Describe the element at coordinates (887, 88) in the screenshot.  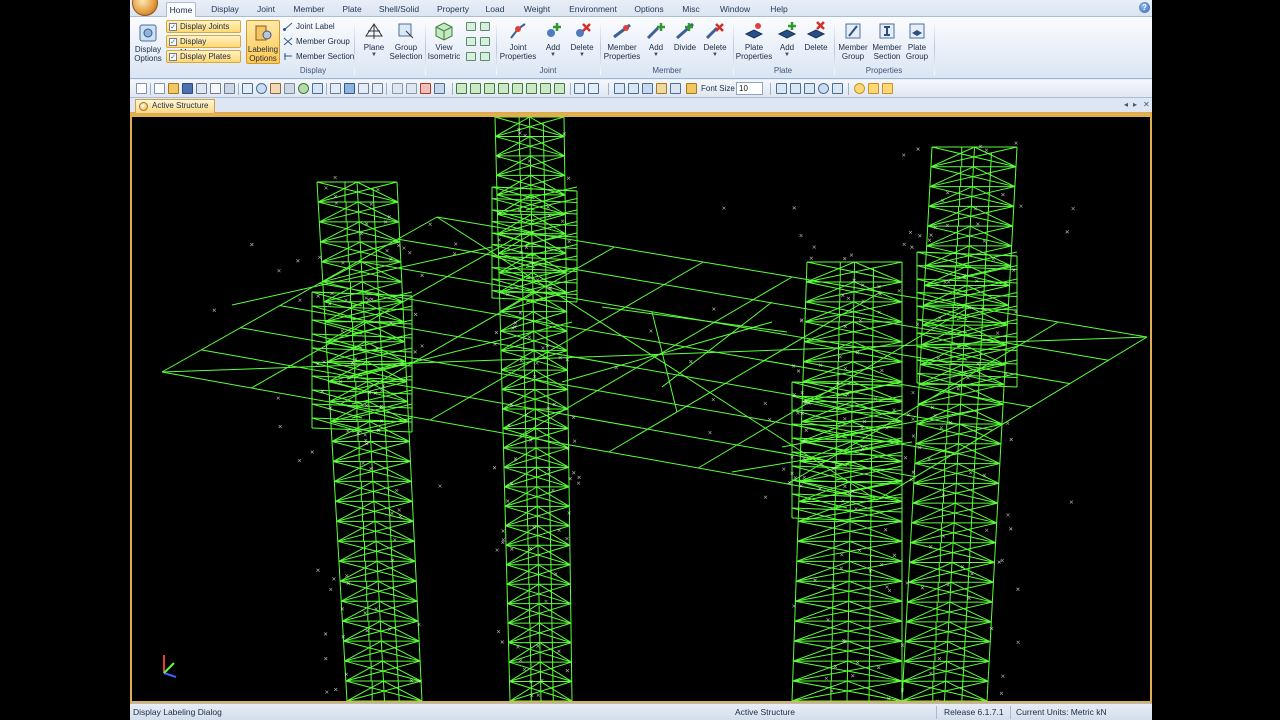
I see `snap-grid-icon` at that location.